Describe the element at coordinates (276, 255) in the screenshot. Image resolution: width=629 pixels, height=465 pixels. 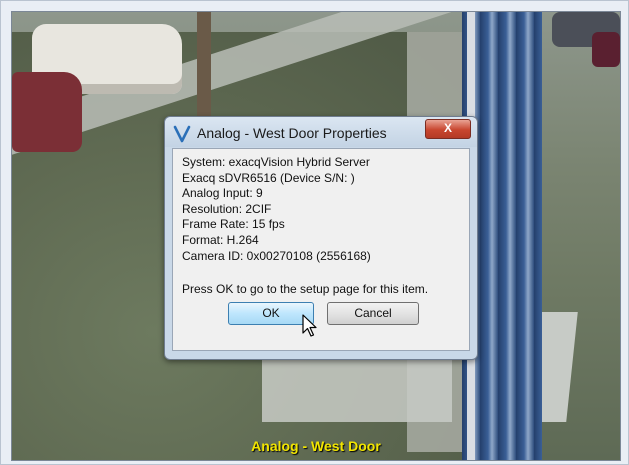
I see `info-camera-id: Camera ID: 0x00270108 (2556168)` at that location.